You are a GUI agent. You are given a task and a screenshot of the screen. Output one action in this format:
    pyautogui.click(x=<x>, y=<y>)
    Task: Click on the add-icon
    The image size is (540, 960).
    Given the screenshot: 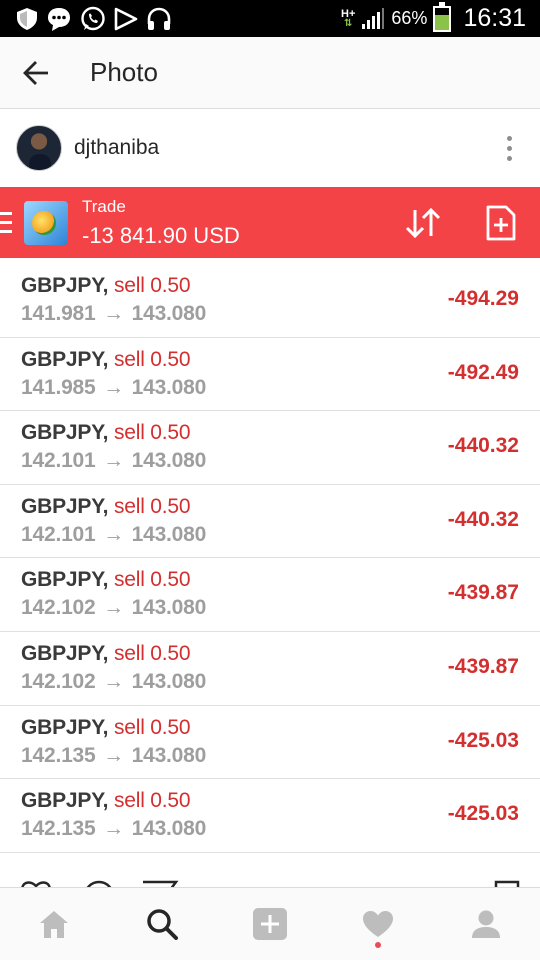 What is the action you would take?
    pyautogui.click(x=270, y=924)
    